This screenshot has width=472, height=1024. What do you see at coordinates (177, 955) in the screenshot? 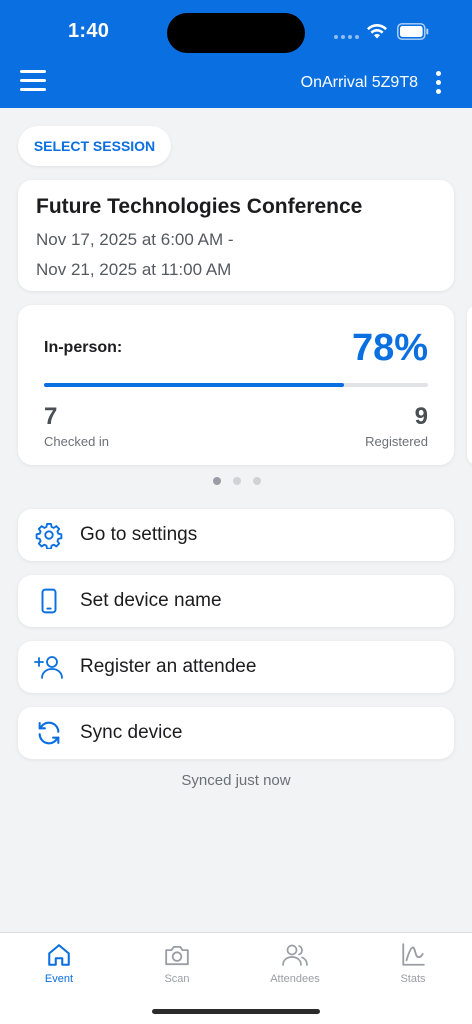
I see `camera-icon` at bounding box center [177, 955].